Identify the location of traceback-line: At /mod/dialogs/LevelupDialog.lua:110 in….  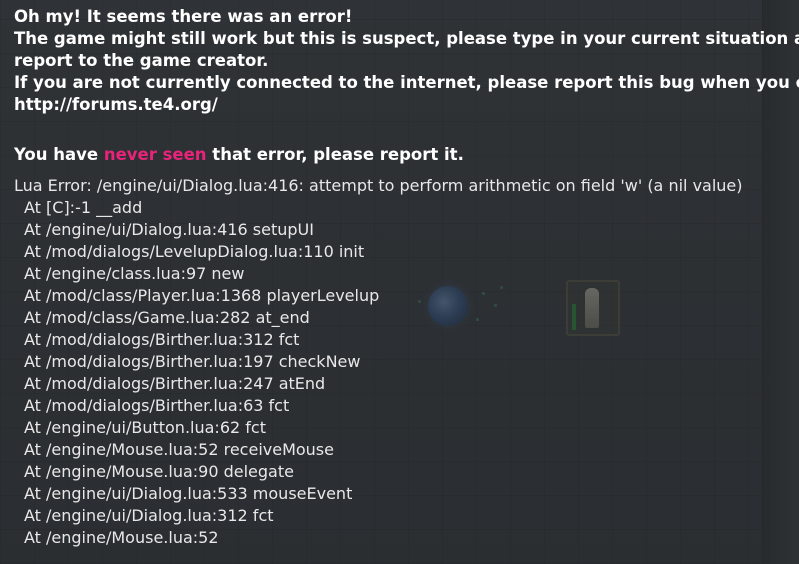
(194, 251).